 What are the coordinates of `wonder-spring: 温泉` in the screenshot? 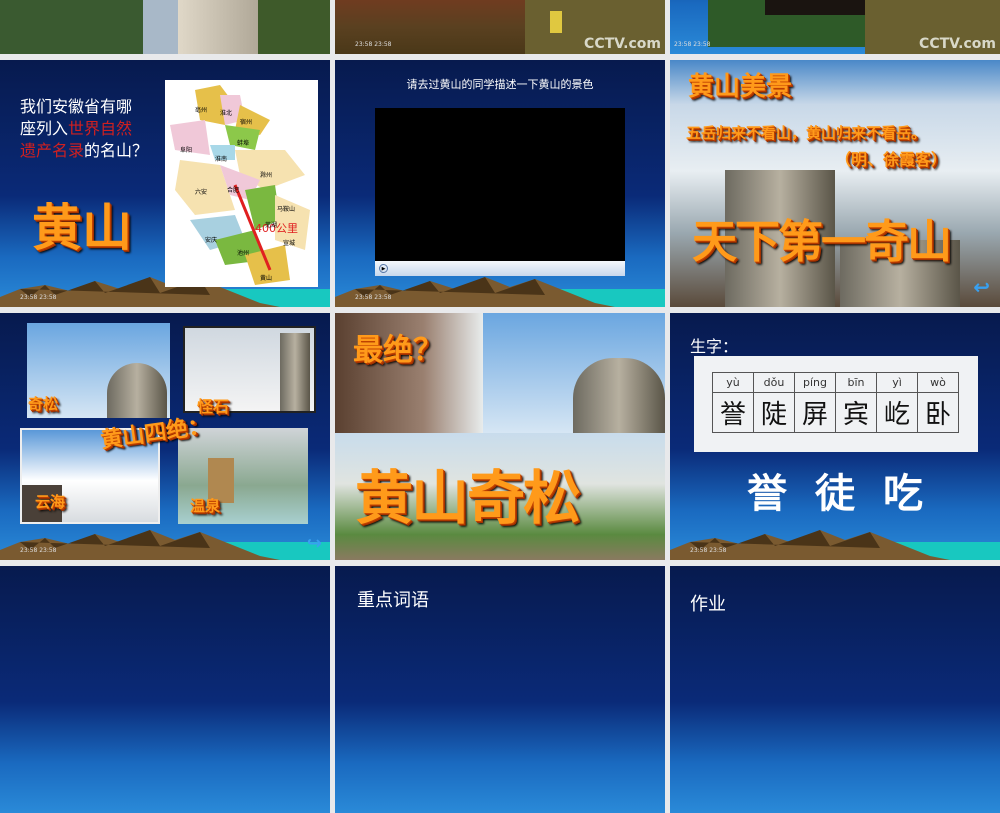 It's located at (205, 506).